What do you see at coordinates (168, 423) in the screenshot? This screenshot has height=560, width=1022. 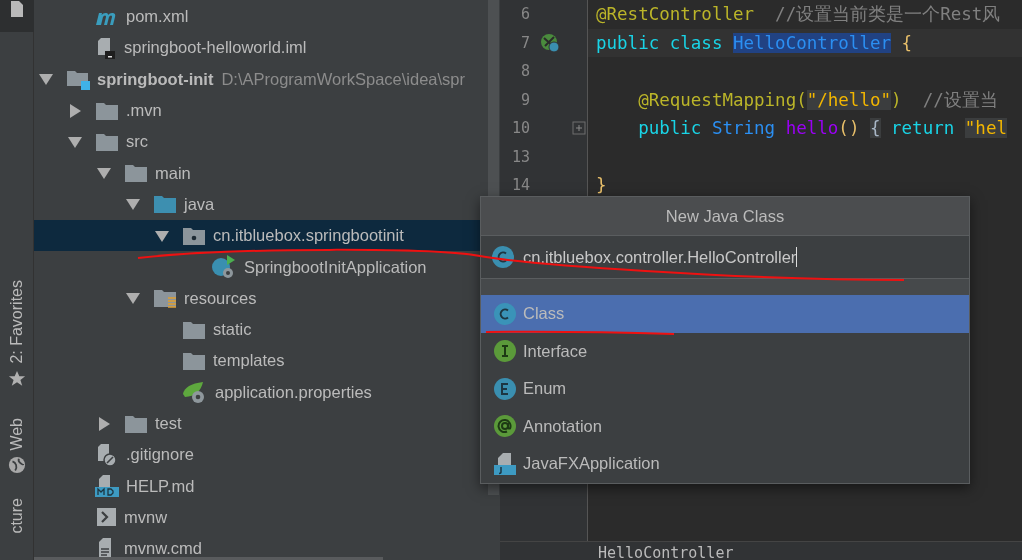 I see `tree-item-label: test` at bounding box center [168, 423].